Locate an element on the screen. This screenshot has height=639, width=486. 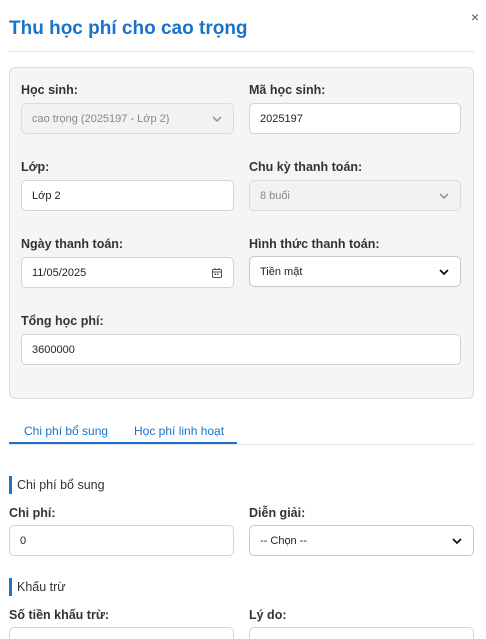
extra-cost-section-title: Chi phí bổ sung is located at coordinates (57, 485).